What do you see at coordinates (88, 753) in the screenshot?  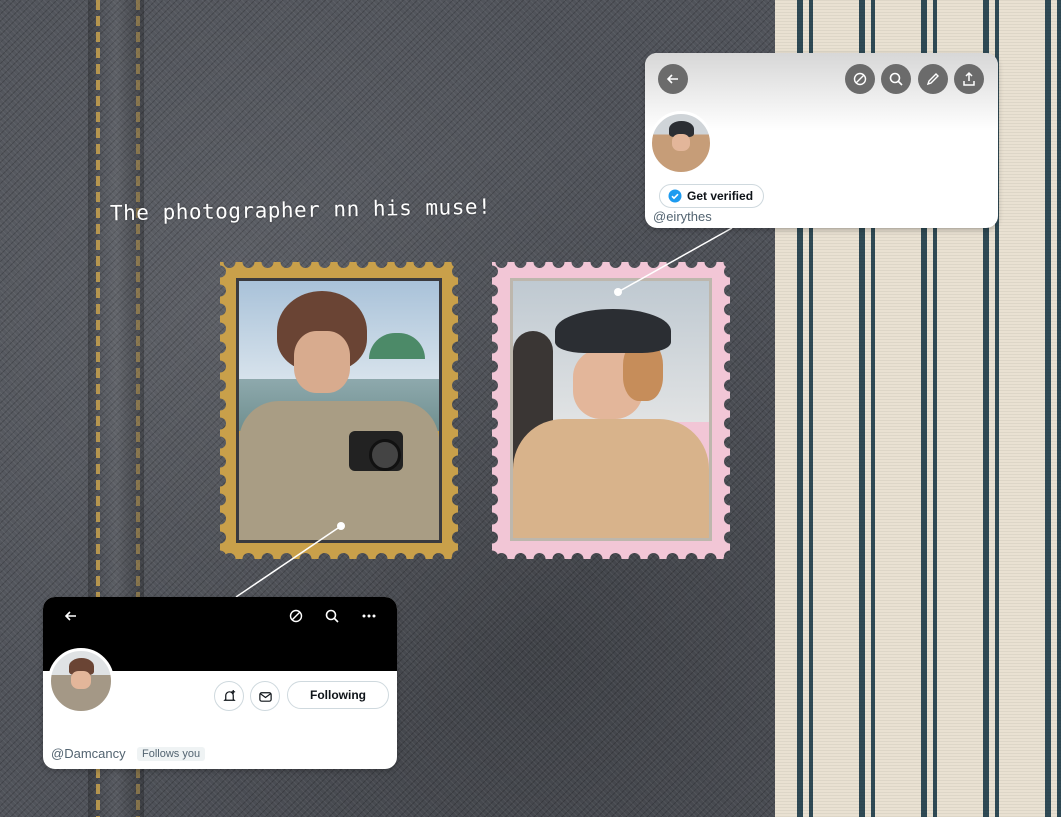 I see `profile-handle: @Damcancy` at bounding box center [88, 753].